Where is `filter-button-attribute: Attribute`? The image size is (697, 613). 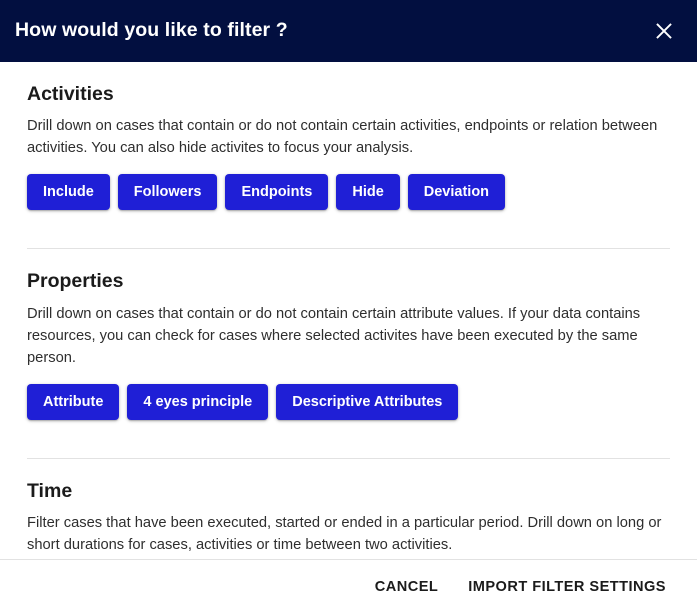 filter-button-attribute: Attribute is located at coordinates (73, 401).